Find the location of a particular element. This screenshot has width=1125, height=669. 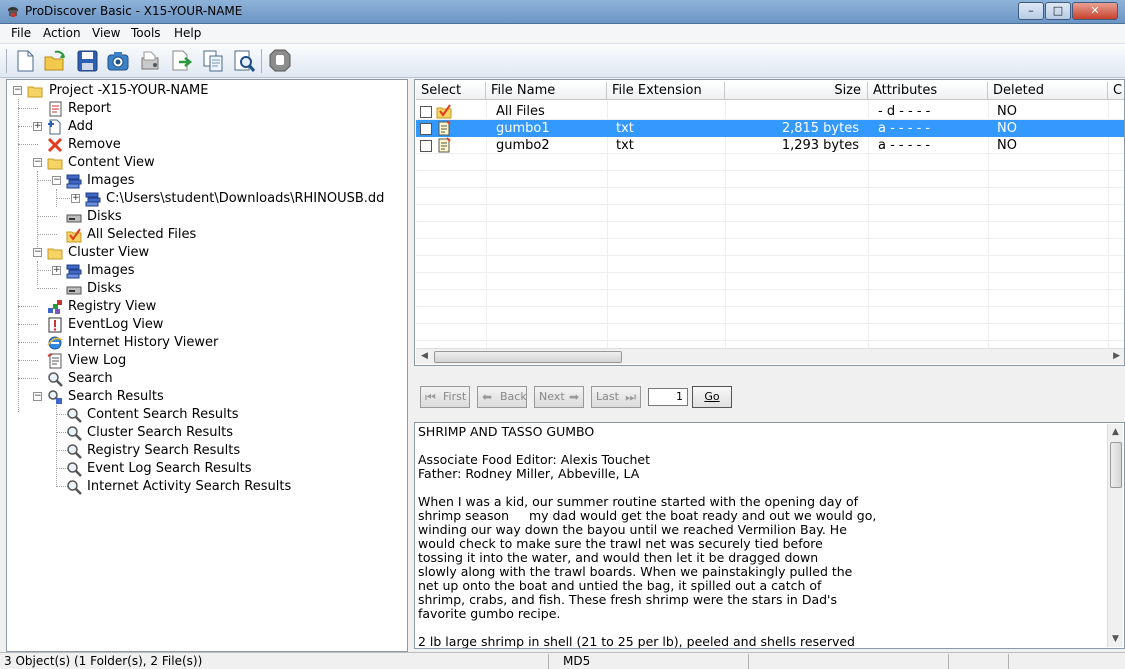

tree-item-registry-view: Registry View is located at coordinates (111, 307).